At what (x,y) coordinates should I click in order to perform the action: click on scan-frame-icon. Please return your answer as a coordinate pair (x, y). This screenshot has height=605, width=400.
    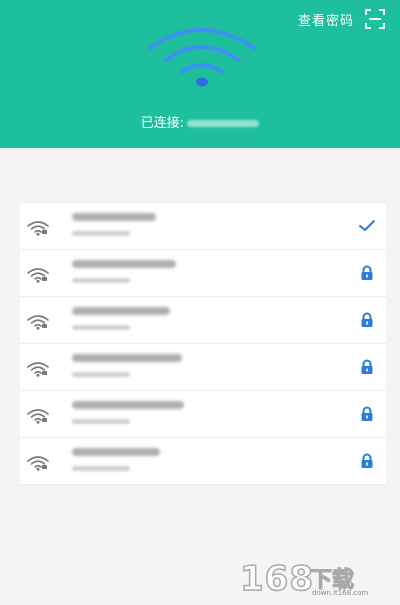
    Looking at the image, I should click on (375, 19).